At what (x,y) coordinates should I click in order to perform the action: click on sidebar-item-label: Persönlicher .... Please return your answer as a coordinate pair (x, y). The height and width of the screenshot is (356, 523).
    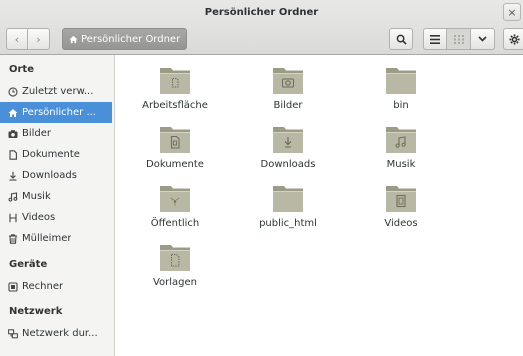
    Looking at the image, I should click on (59, 112).